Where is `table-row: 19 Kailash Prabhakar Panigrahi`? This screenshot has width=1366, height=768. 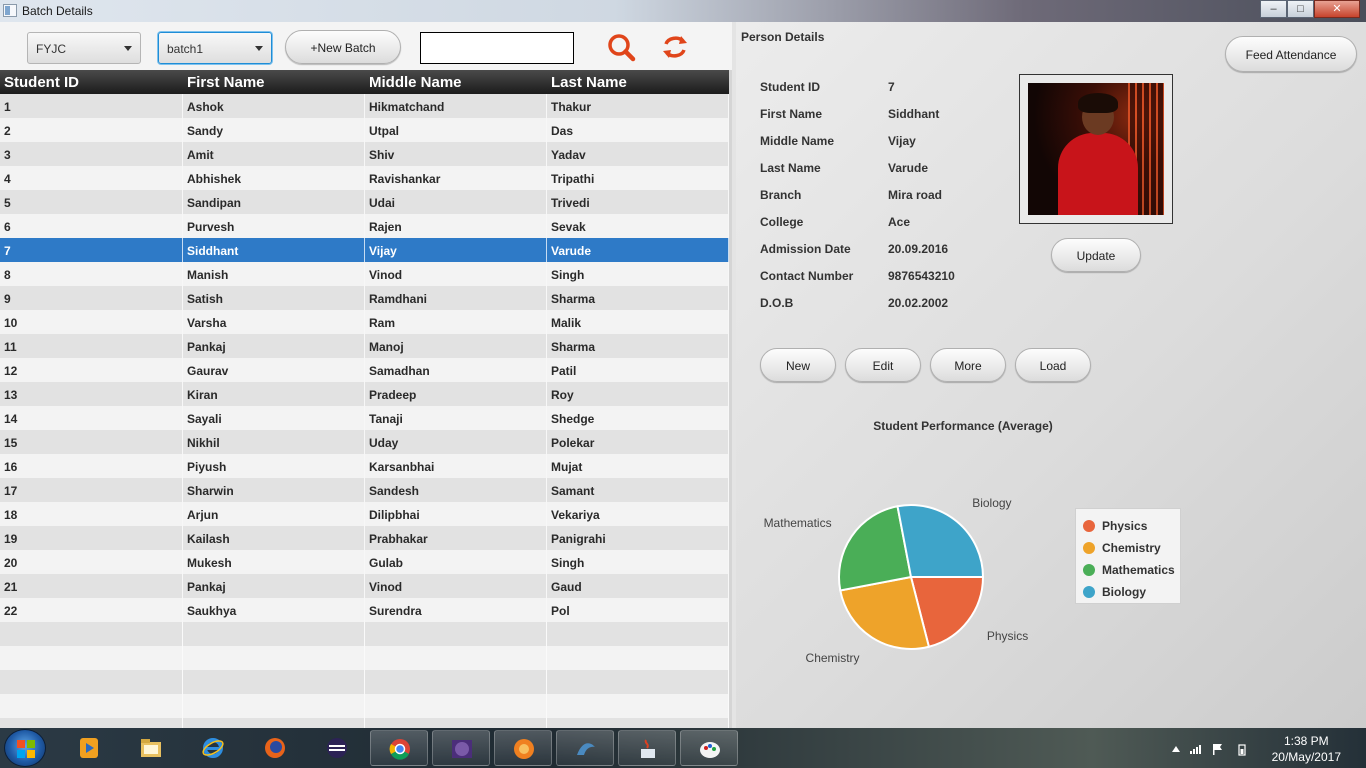 table-row: 19 Kailash Prabhakar Panigrahi is located at coordinates (364, 538).